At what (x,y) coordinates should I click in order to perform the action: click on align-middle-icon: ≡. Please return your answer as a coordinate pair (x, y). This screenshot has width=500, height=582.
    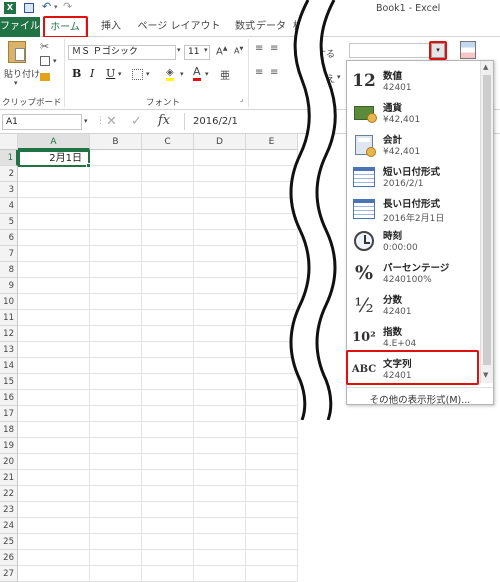
    Looking at the image, I should click on (274, 48).